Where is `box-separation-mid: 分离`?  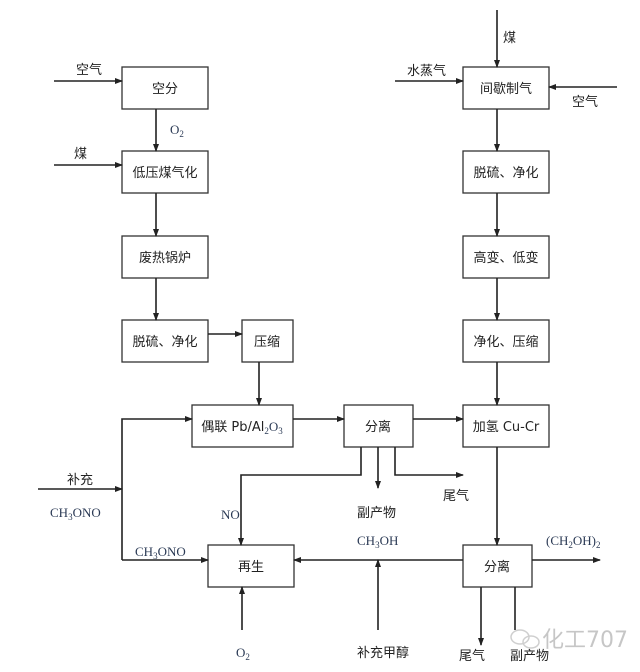 box-separation-mid: 分离 is located at coordinates (378, 426).